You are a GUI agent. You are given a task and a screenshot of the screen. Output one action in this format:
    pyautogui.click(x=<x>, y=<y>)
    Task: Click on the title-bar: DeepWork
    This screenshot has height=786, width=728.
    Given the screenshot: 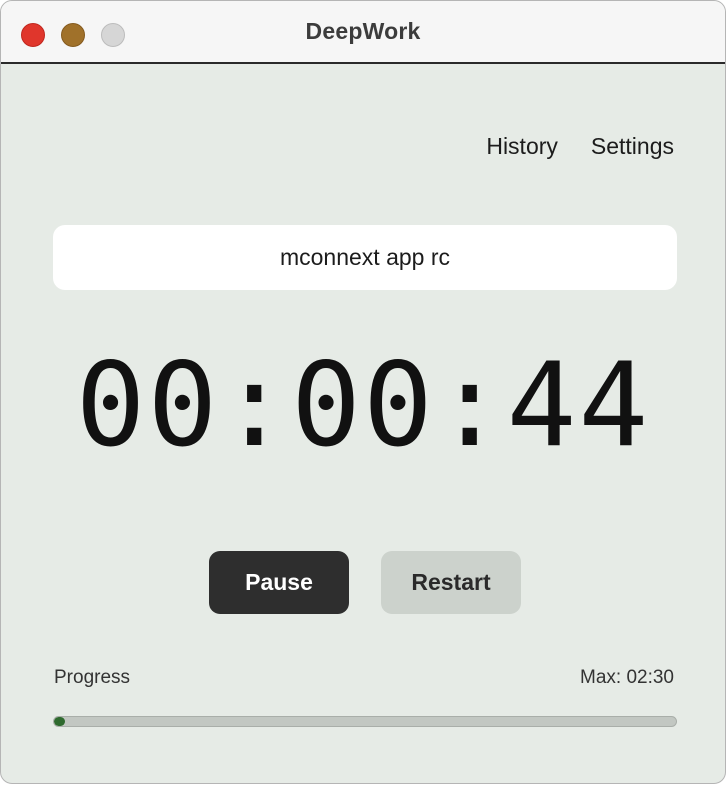 What is the action you would take?
    pyautogui.click(x=363, y=32)
    